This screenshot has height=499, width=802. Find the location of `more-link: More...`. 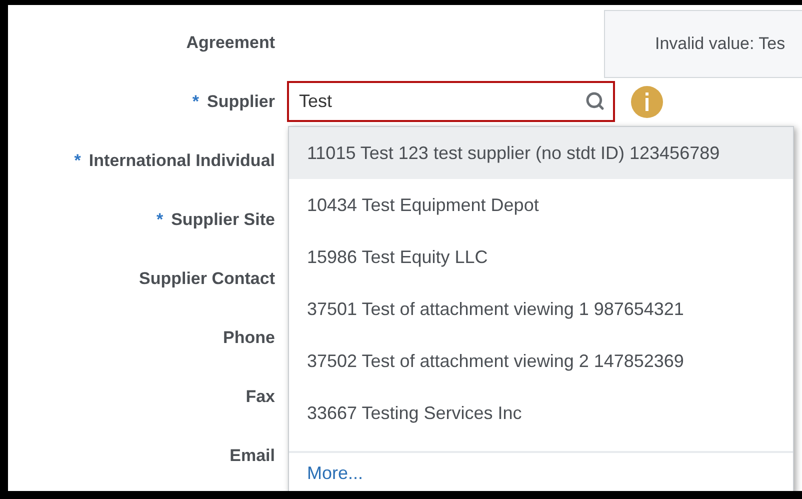

more-link: More... is located at coordinates (335, 473).